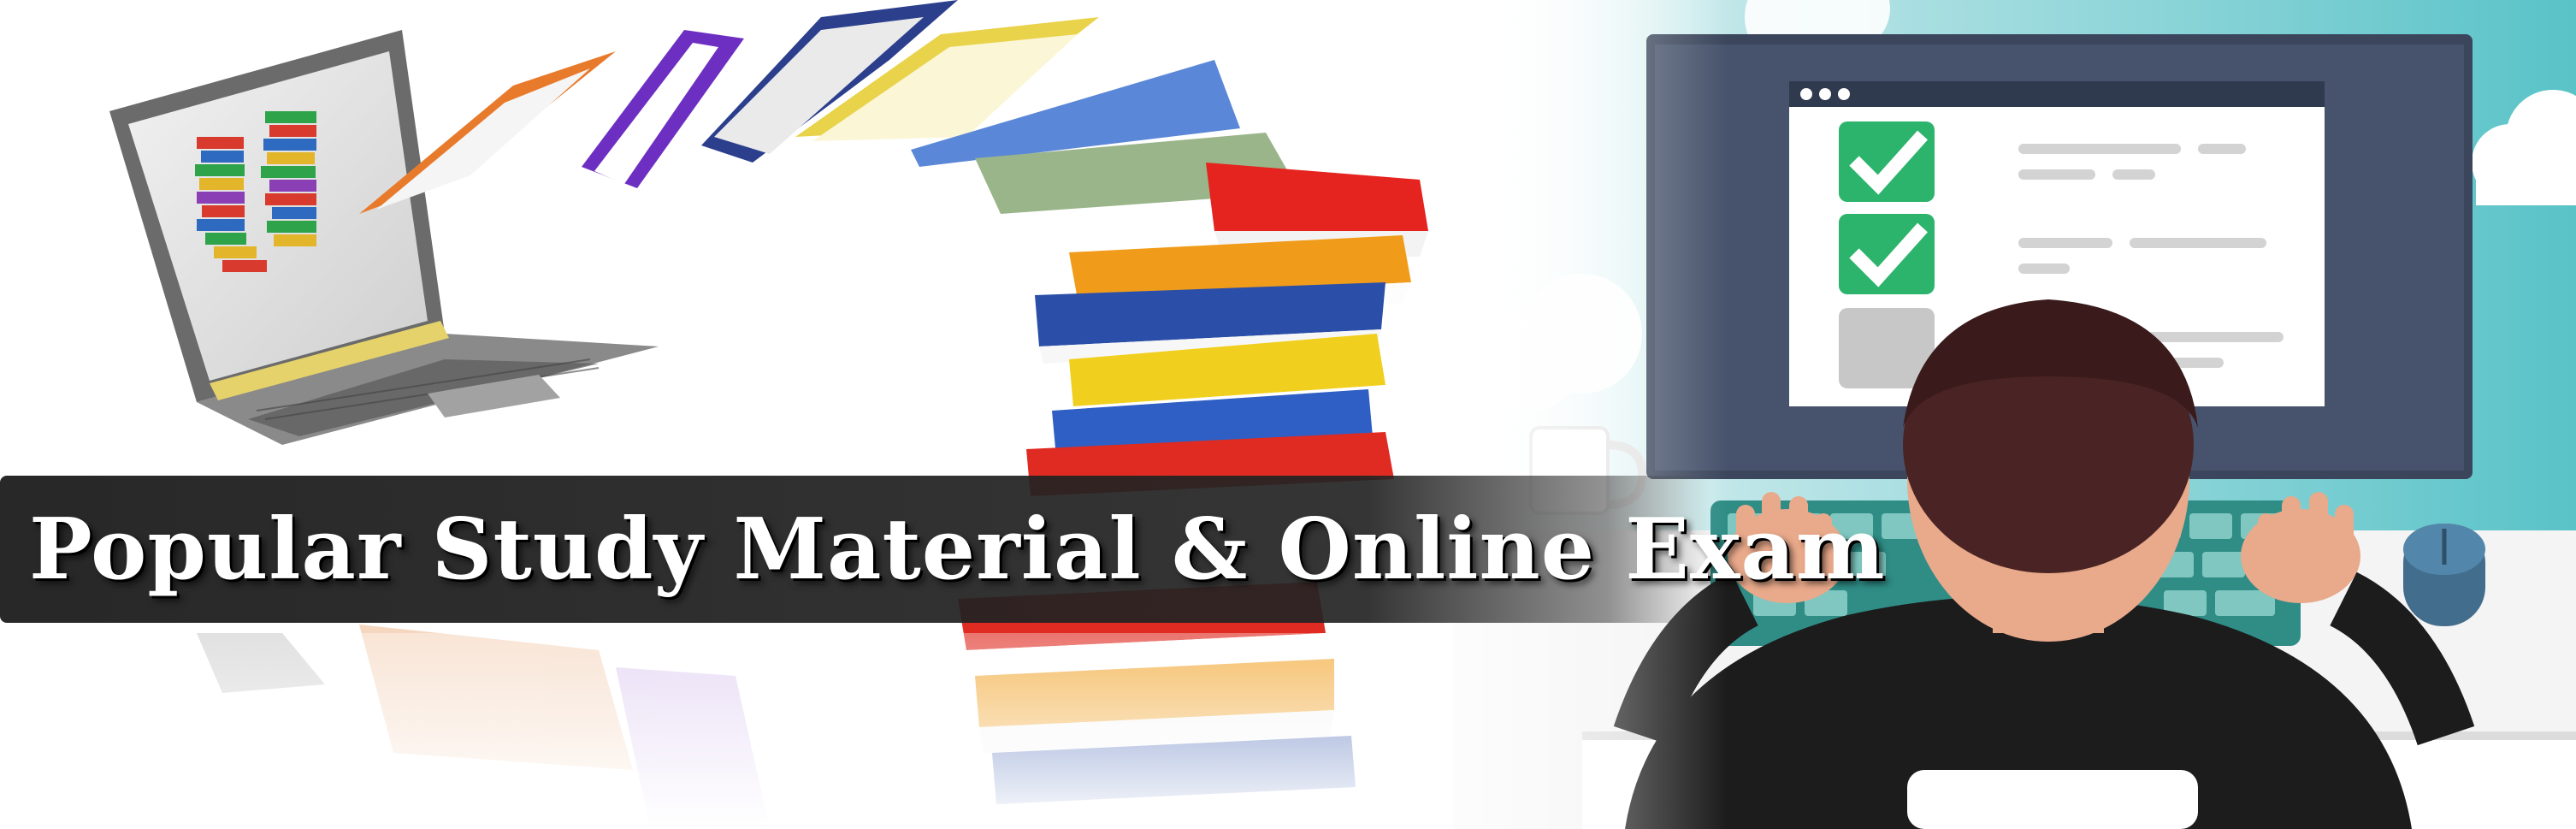  I want to click on banner-title: Popular Study Material & Online Exam, so click(957, 549).